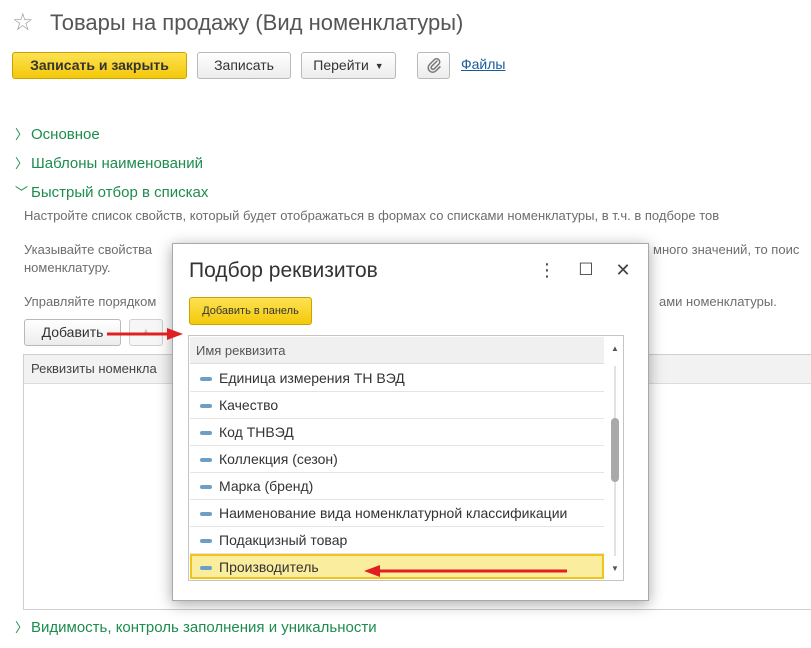 Image resolution: width=811 pixels, height=648 pixels. Describe the element at coordinates (283, 270) in the screenshot. I see `dialog-title: Подбор реквизитов` at that location.